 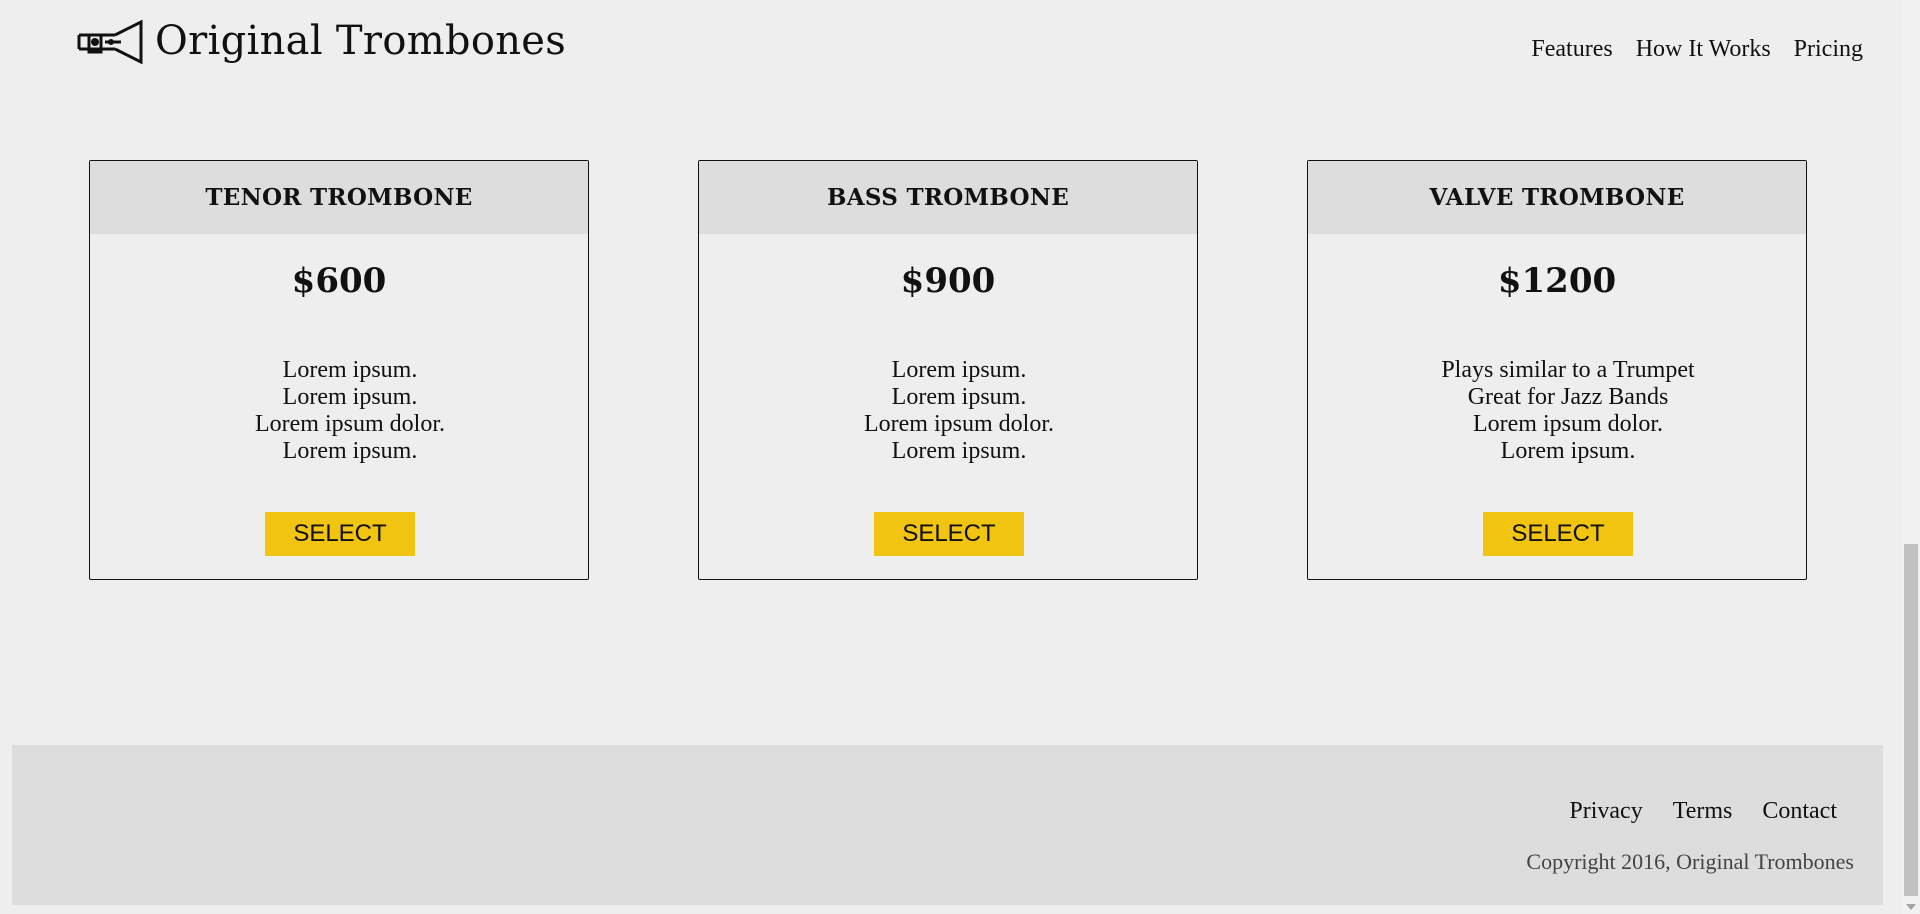 I want to click on brand: Original Trombones, so click(x=321, y=41).